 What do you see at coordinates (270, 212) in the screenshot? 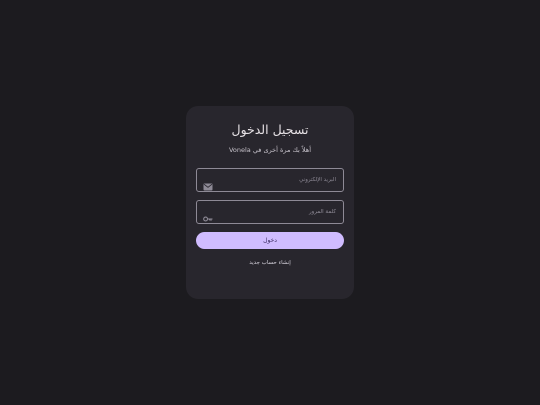
I see `password-field: كلمة المرور` at bounding box center [270, 212].